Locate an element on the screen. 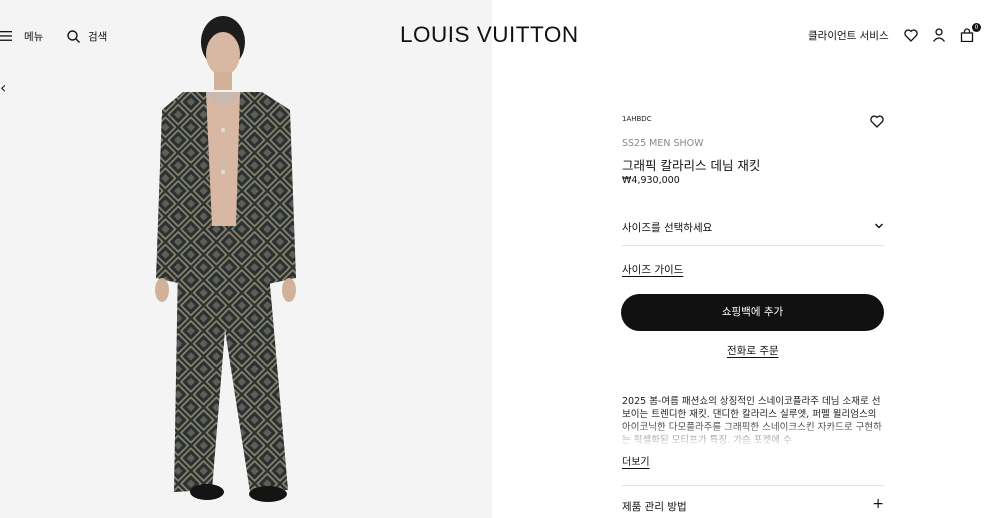  read-more-link: 더보기 is located at coordinates (636, 460).